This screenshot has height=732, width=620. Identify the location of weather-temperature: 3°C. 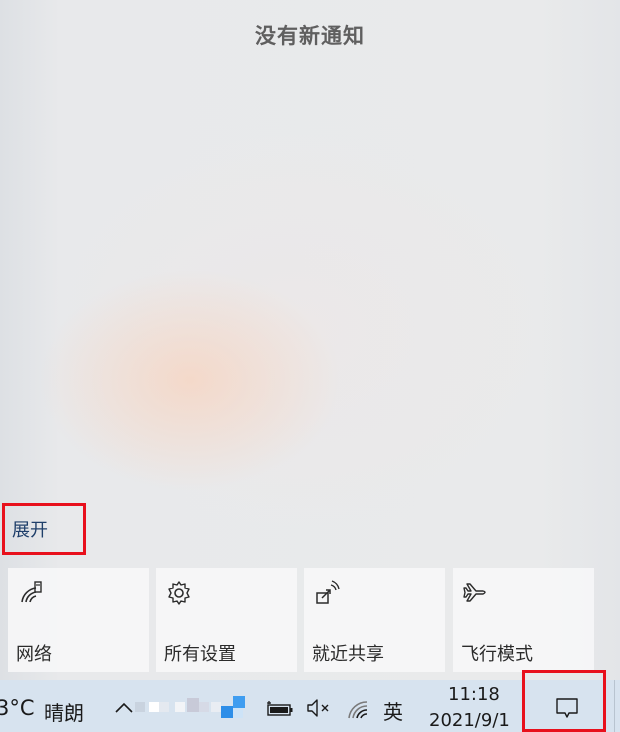
(17, 708).